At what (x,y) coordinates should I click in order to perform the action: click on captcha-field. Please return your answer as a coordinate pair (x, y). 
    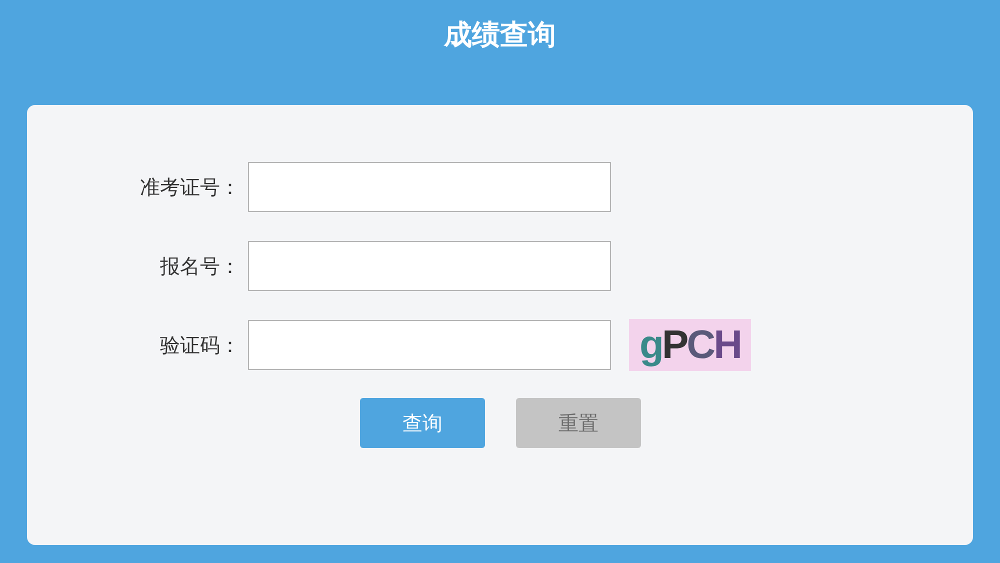
    Looking at the image, I should click on (429, 345).